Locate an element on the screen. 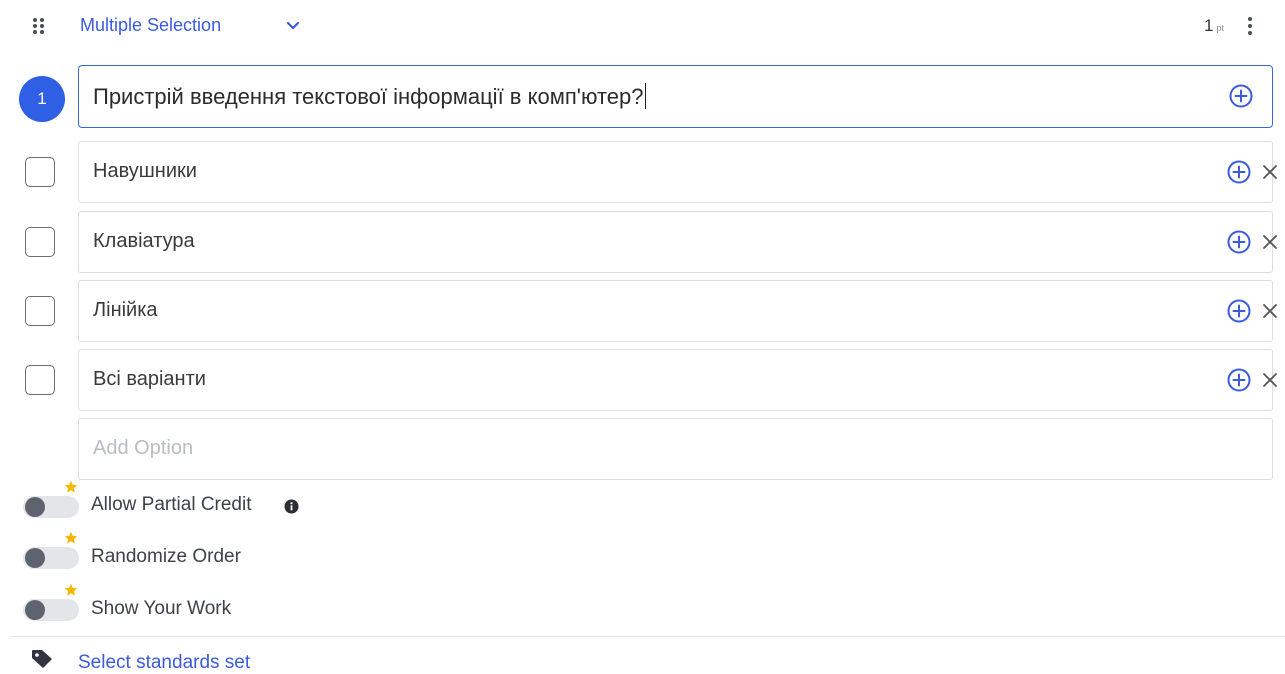  chevron-down-icon is located at coordinates (293, 26).